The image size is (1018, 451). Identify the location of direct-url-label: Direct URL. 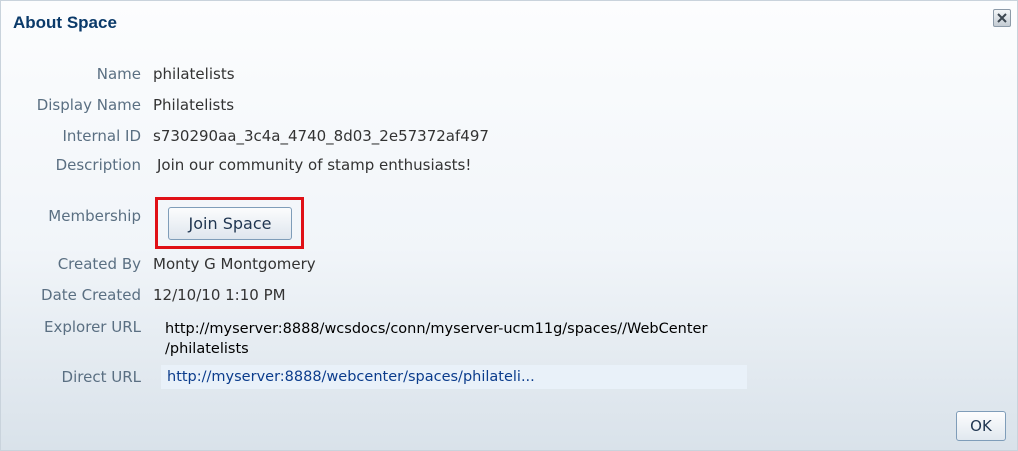
(101, 377).